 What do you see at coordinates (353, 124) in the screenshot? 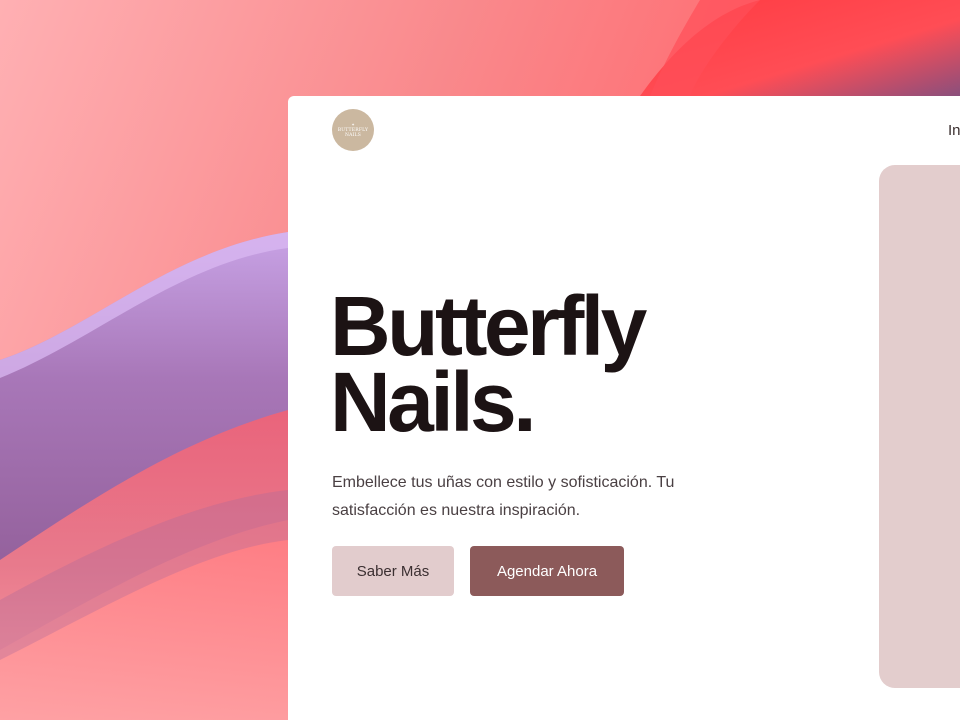
I see `butterfly-icon: ✦` at bounding box center [353, 124].